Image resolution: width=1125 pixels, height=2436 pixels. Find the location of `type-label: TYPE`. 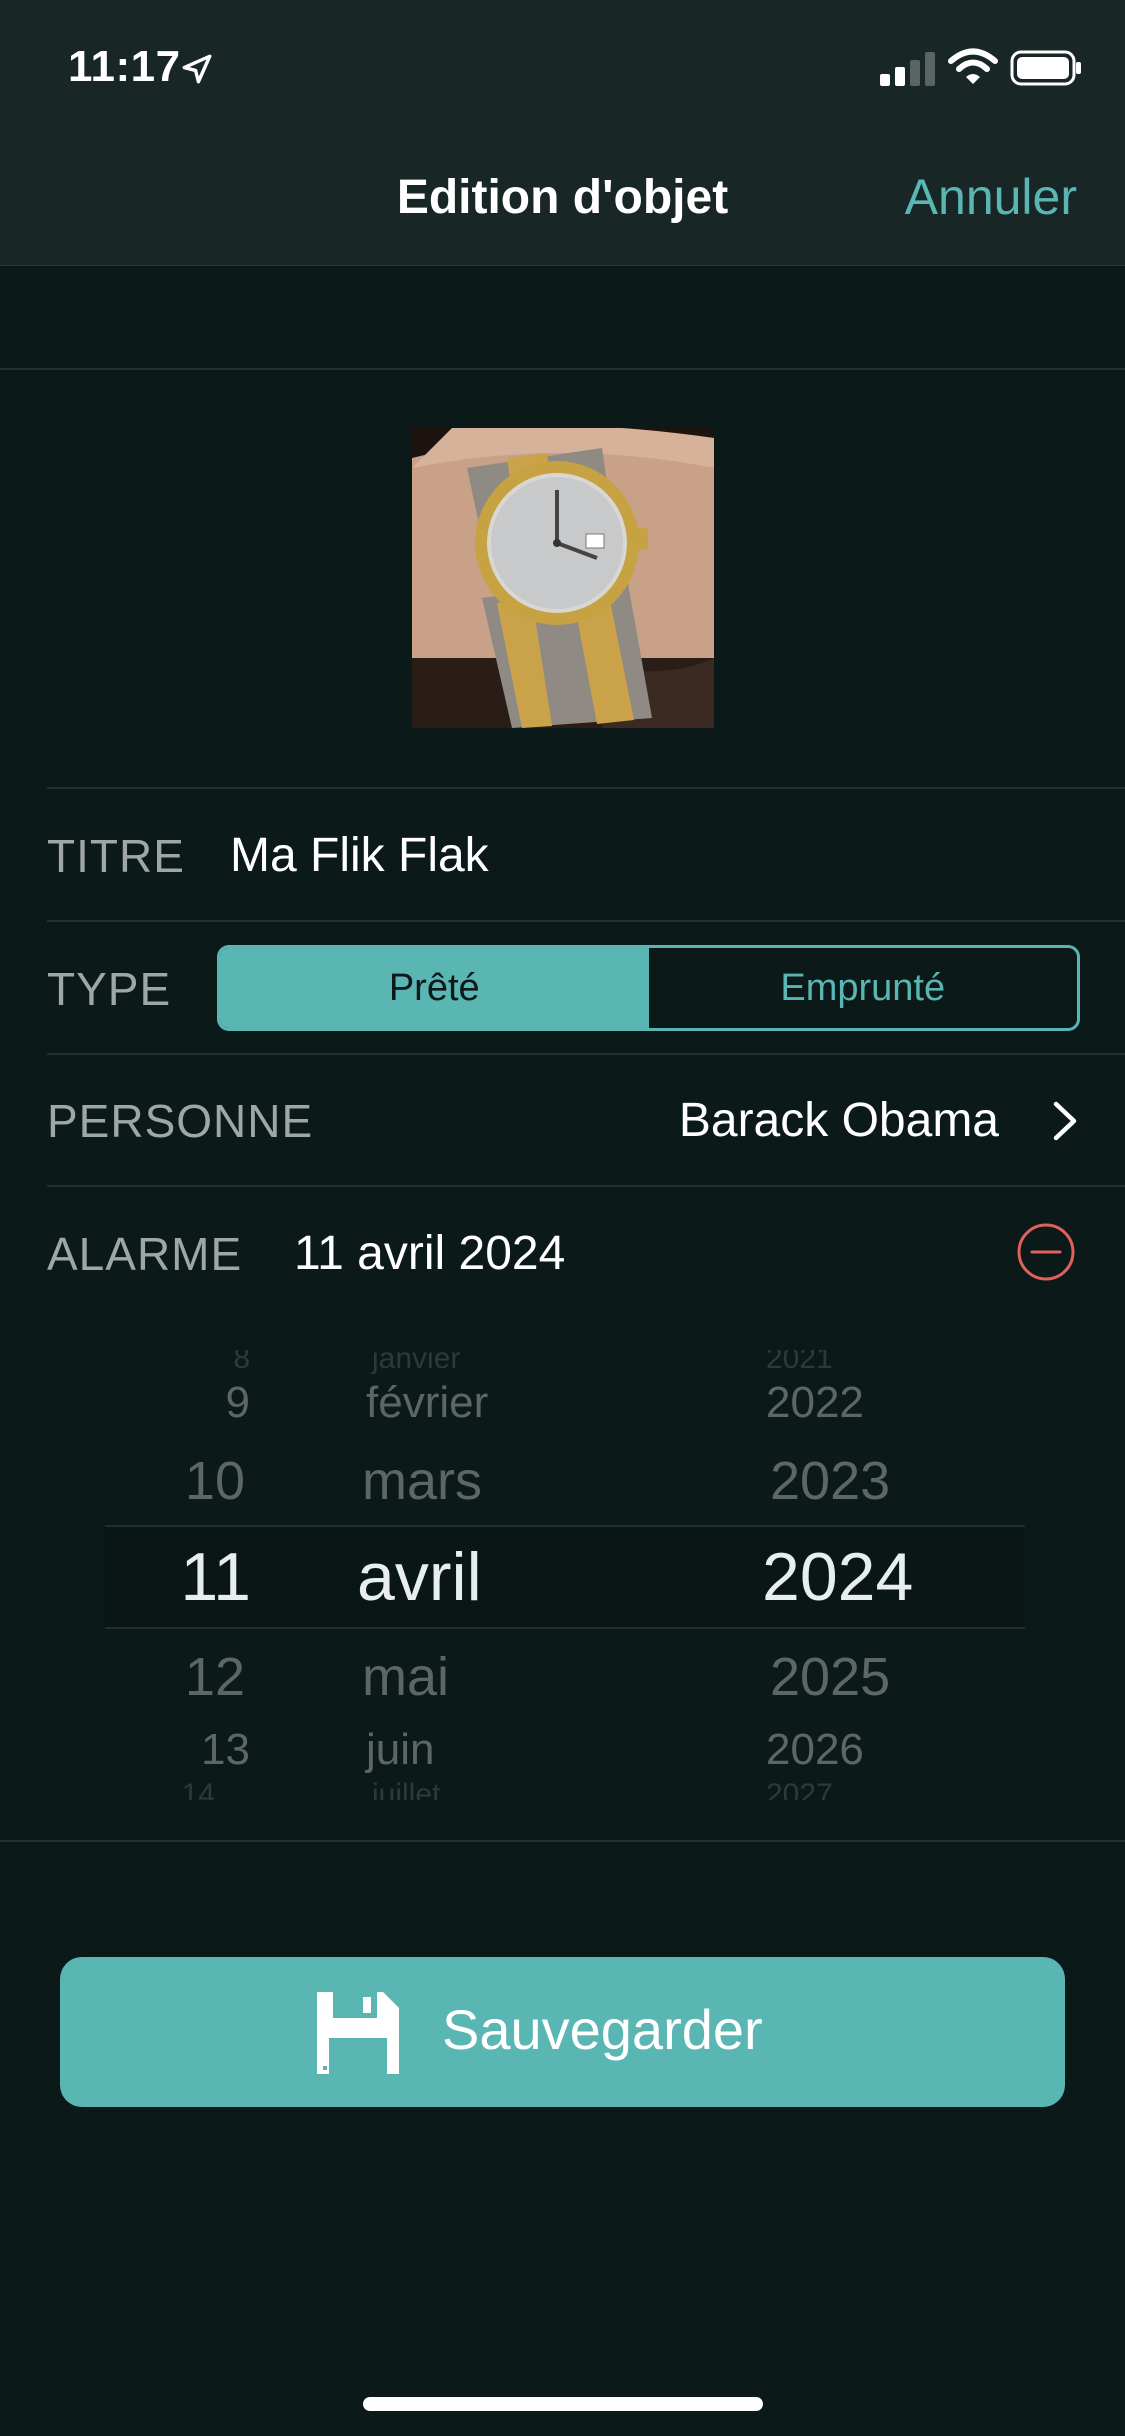

type-label: TYPE is located at coordinates (109, 989).